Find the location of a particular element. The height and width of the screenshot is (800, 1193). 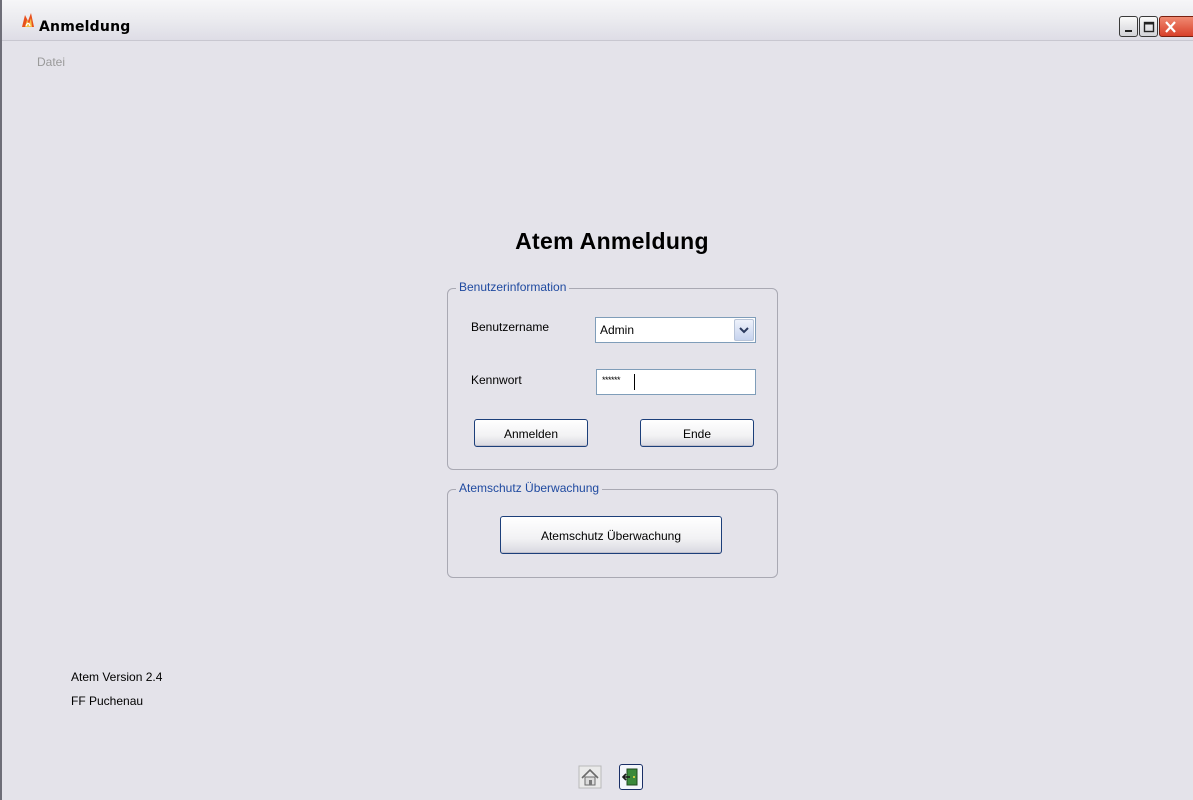

close-button is located at coordinates (1176, 26).